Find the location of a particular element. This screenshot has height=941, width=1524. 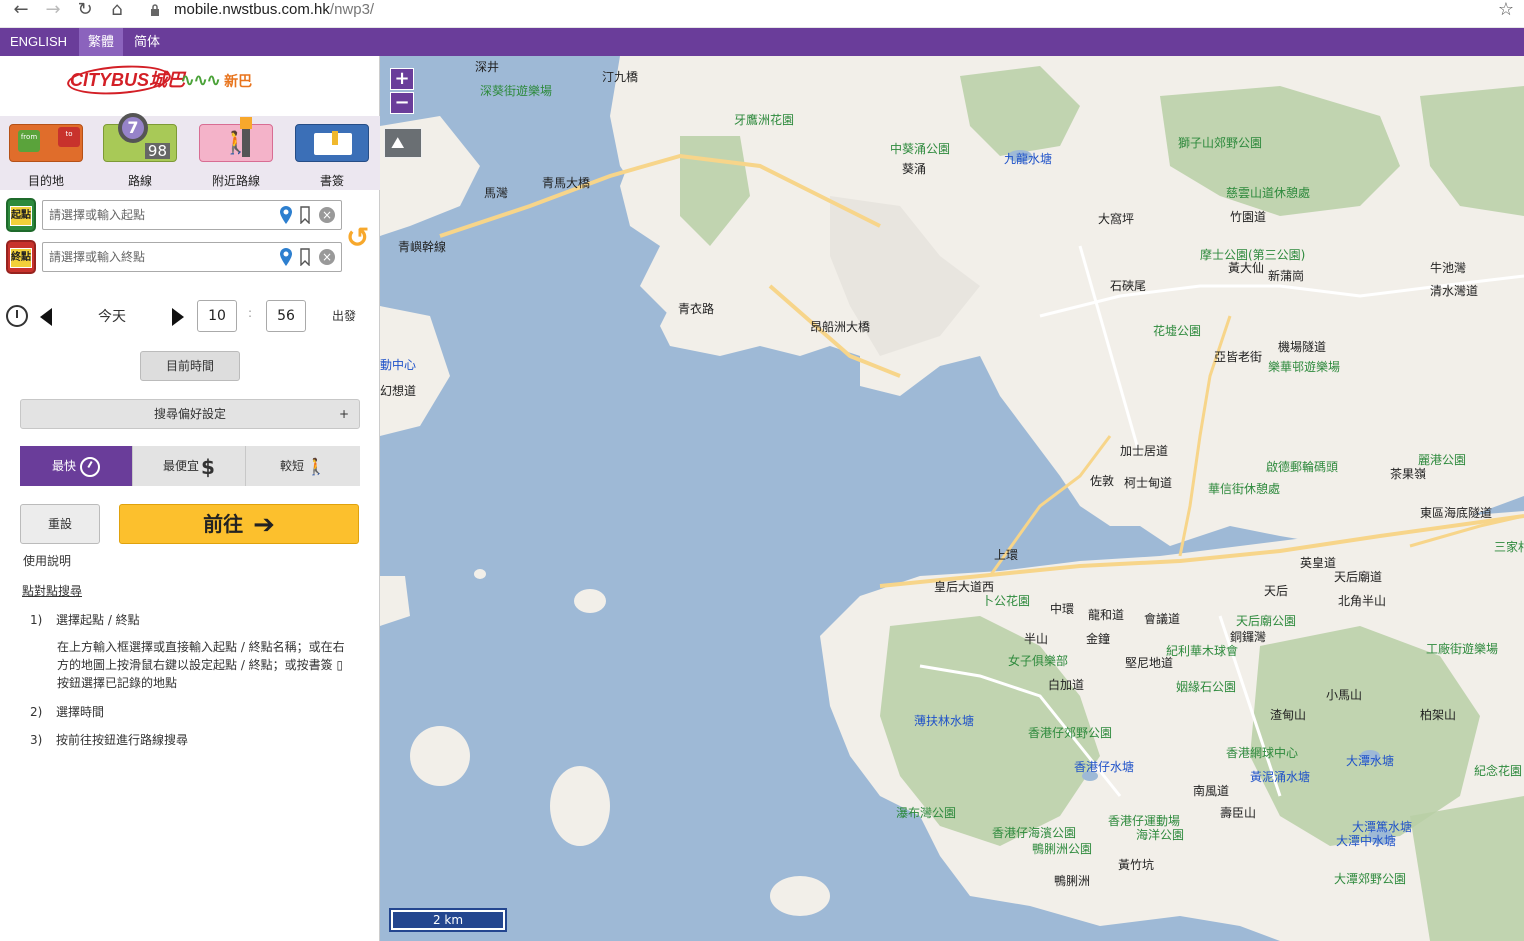

map-label: 紀利華木球會 is located at coordinates (1202, 651).